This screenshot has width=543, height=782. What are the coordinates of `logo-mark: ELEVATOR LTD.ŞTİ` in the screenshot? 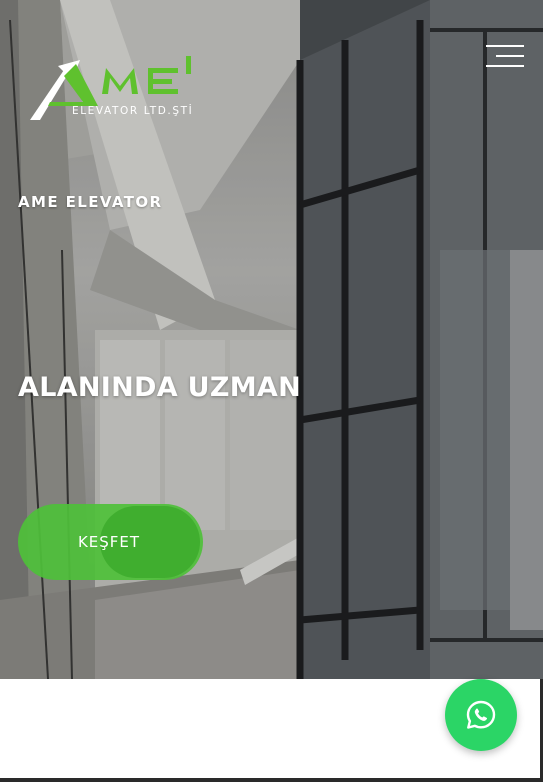 It's located at (111, 88).